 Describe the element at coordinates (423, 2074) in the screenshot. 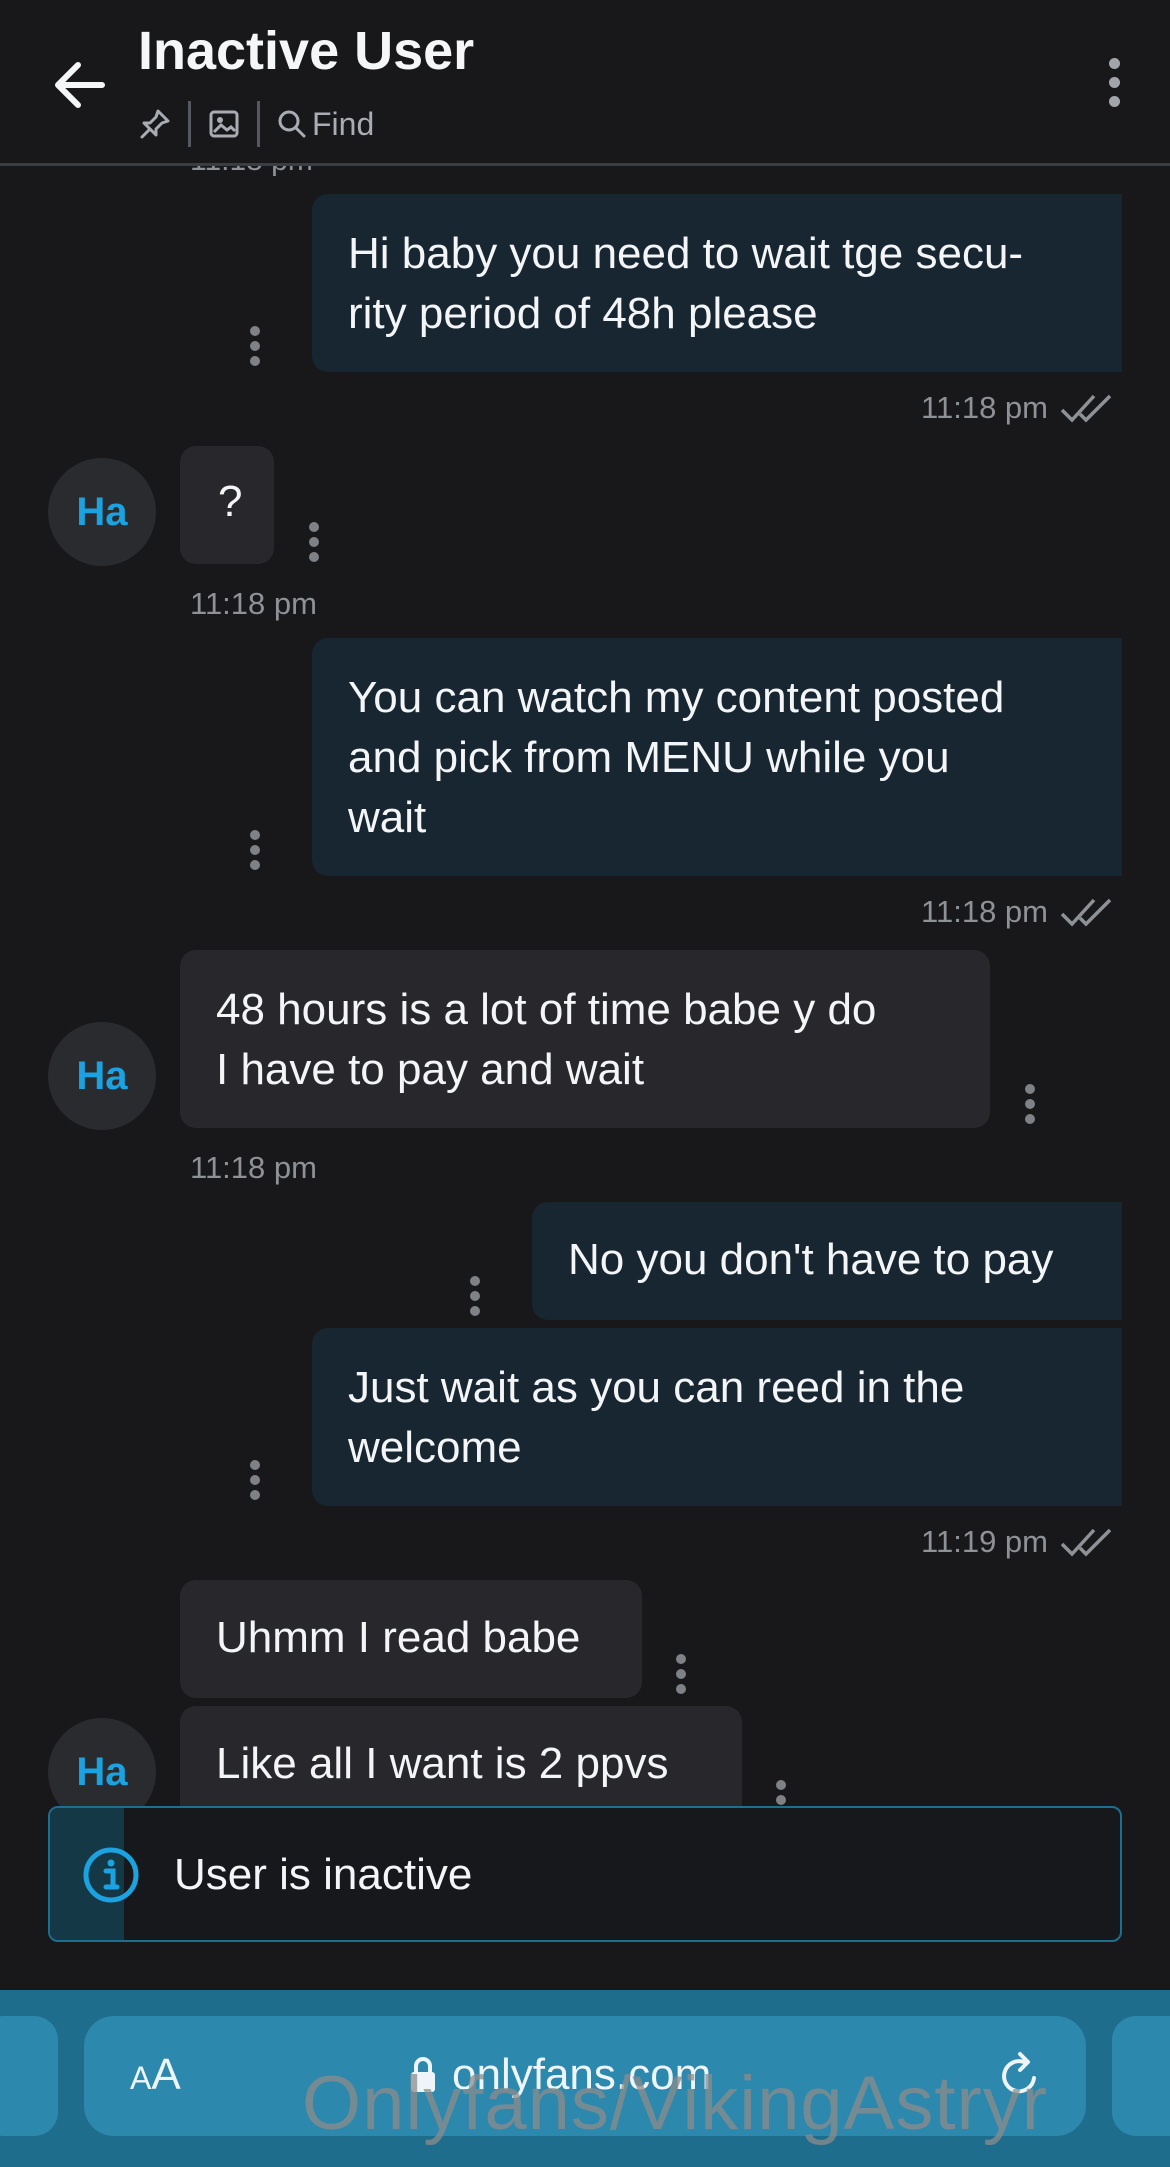

I see `lock-icon` at that location.